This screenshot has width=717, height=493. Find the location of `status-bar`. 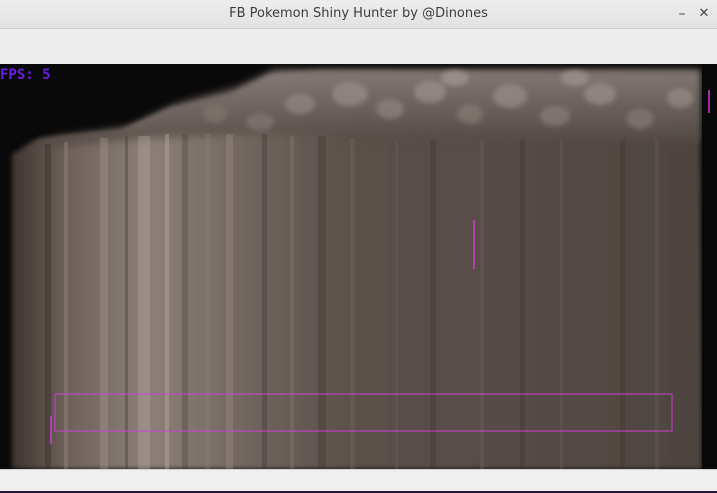

status-bar is located at coordinates (358, 480).